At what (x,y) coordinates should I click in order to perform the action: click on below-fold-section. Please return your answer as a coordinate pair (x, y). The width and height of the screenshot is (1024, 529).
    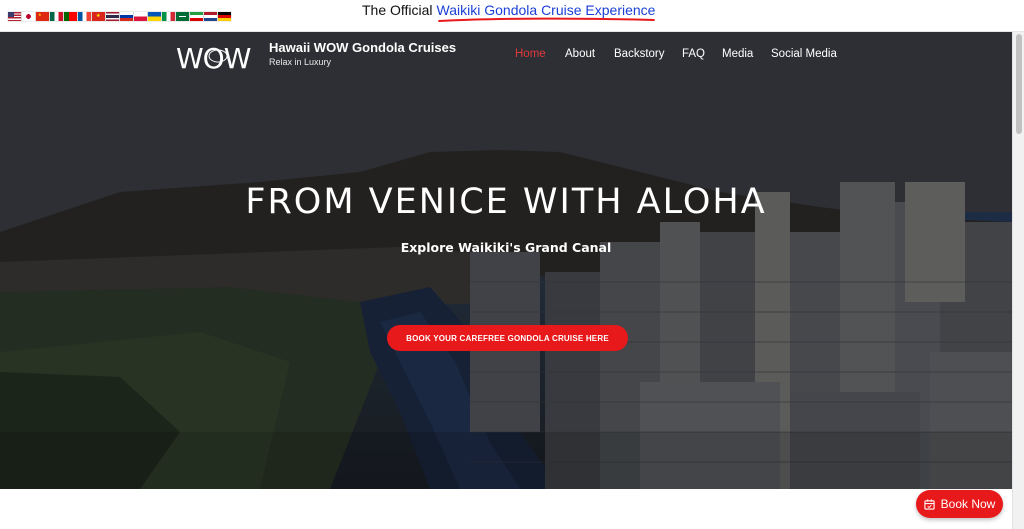
    Looking at the image, I should click on (506, 509).